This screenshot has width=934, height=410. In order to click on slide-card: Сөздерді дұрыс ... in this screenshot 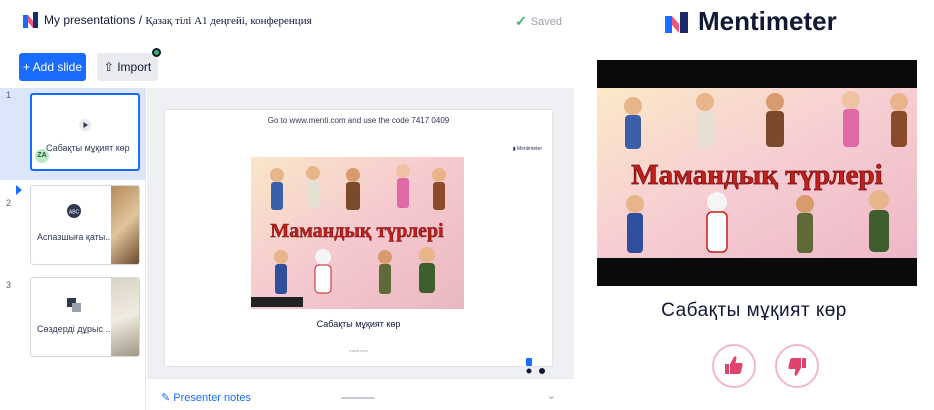, I will do `click(85, 317)`.